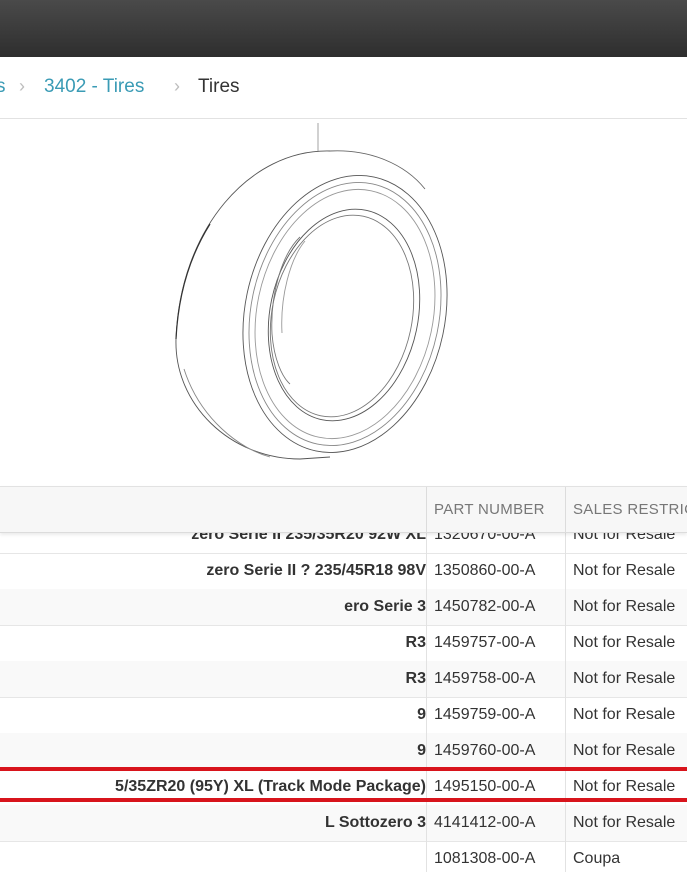 The height and width of the screenshot is (872, 687). I want to click on highlight-line-bottom, so click(343, 800).